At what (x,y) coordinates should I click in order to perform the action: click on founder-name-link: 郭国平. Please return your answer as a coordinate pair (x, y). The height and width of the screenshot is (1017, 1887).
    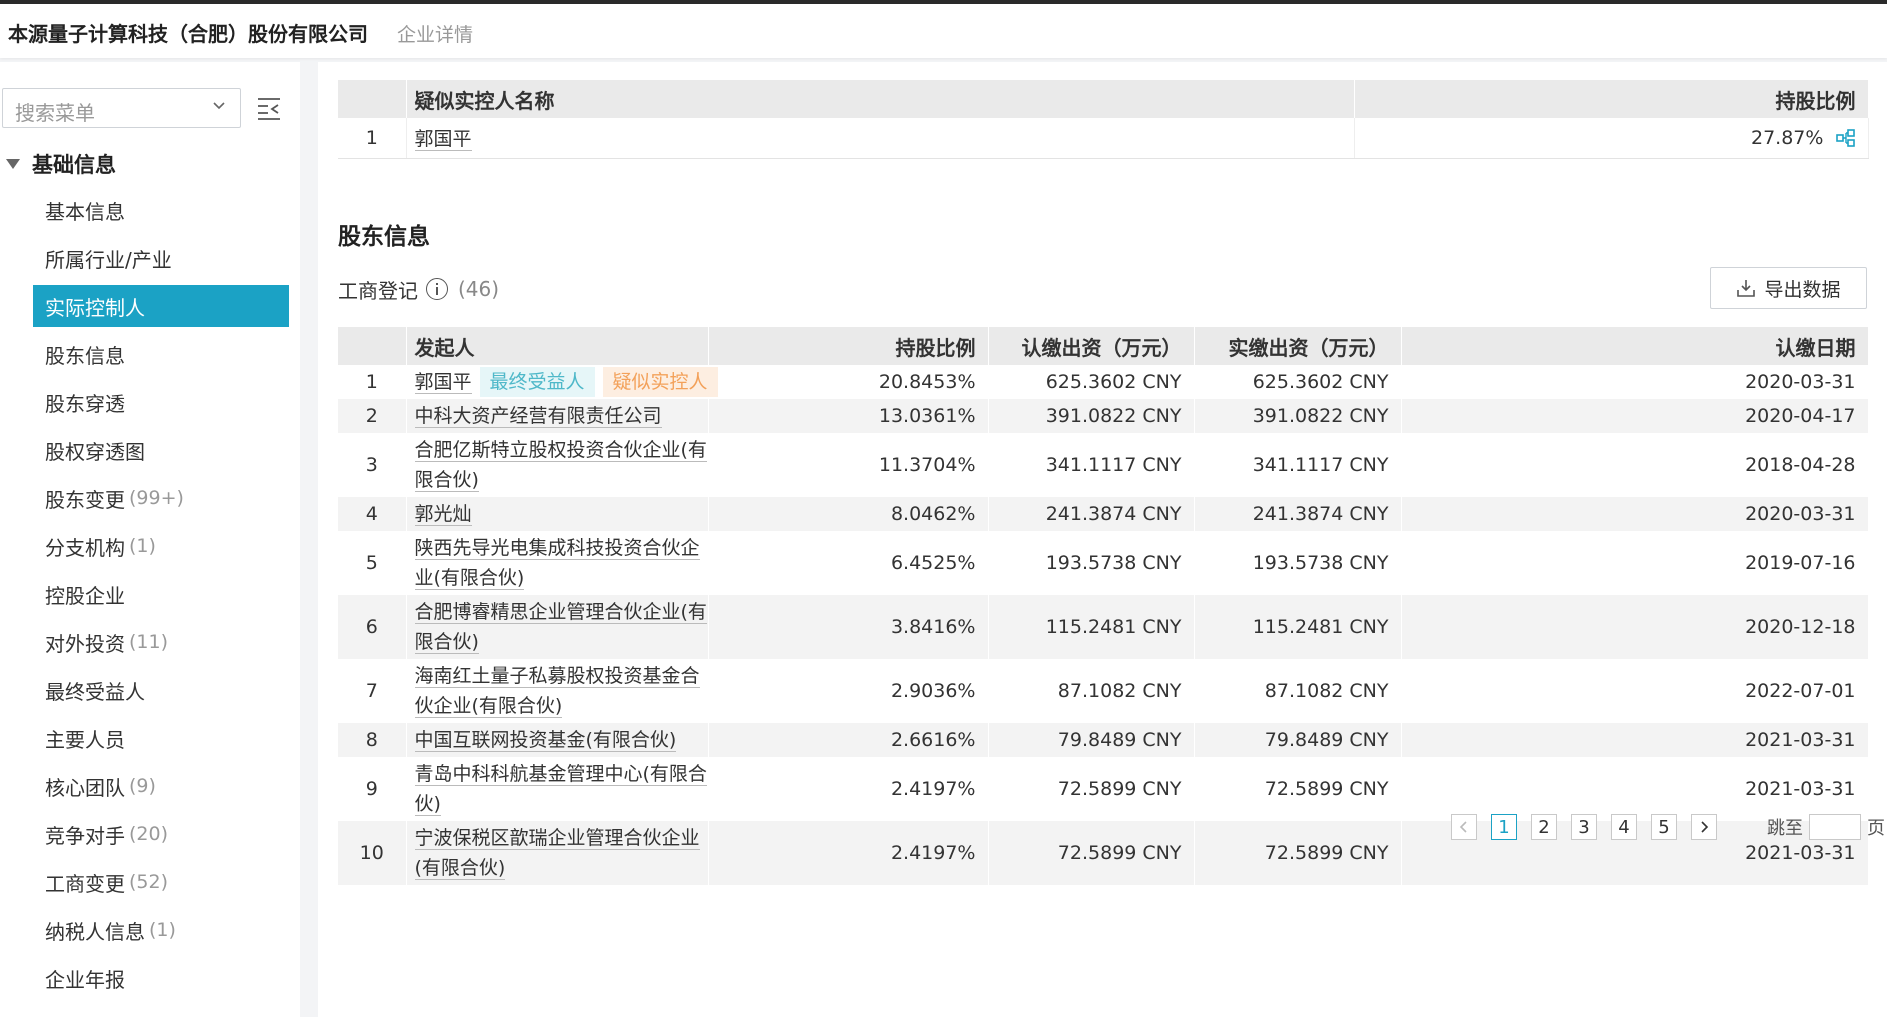
    Looking at the image, I should click on (443, 382).